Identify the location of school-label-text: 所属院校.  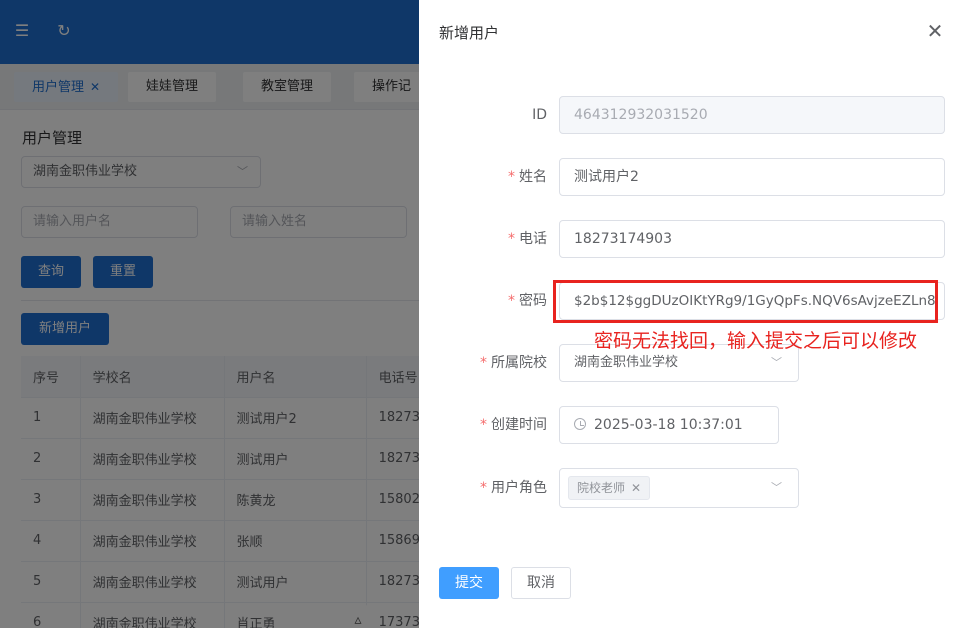
(519, 363).